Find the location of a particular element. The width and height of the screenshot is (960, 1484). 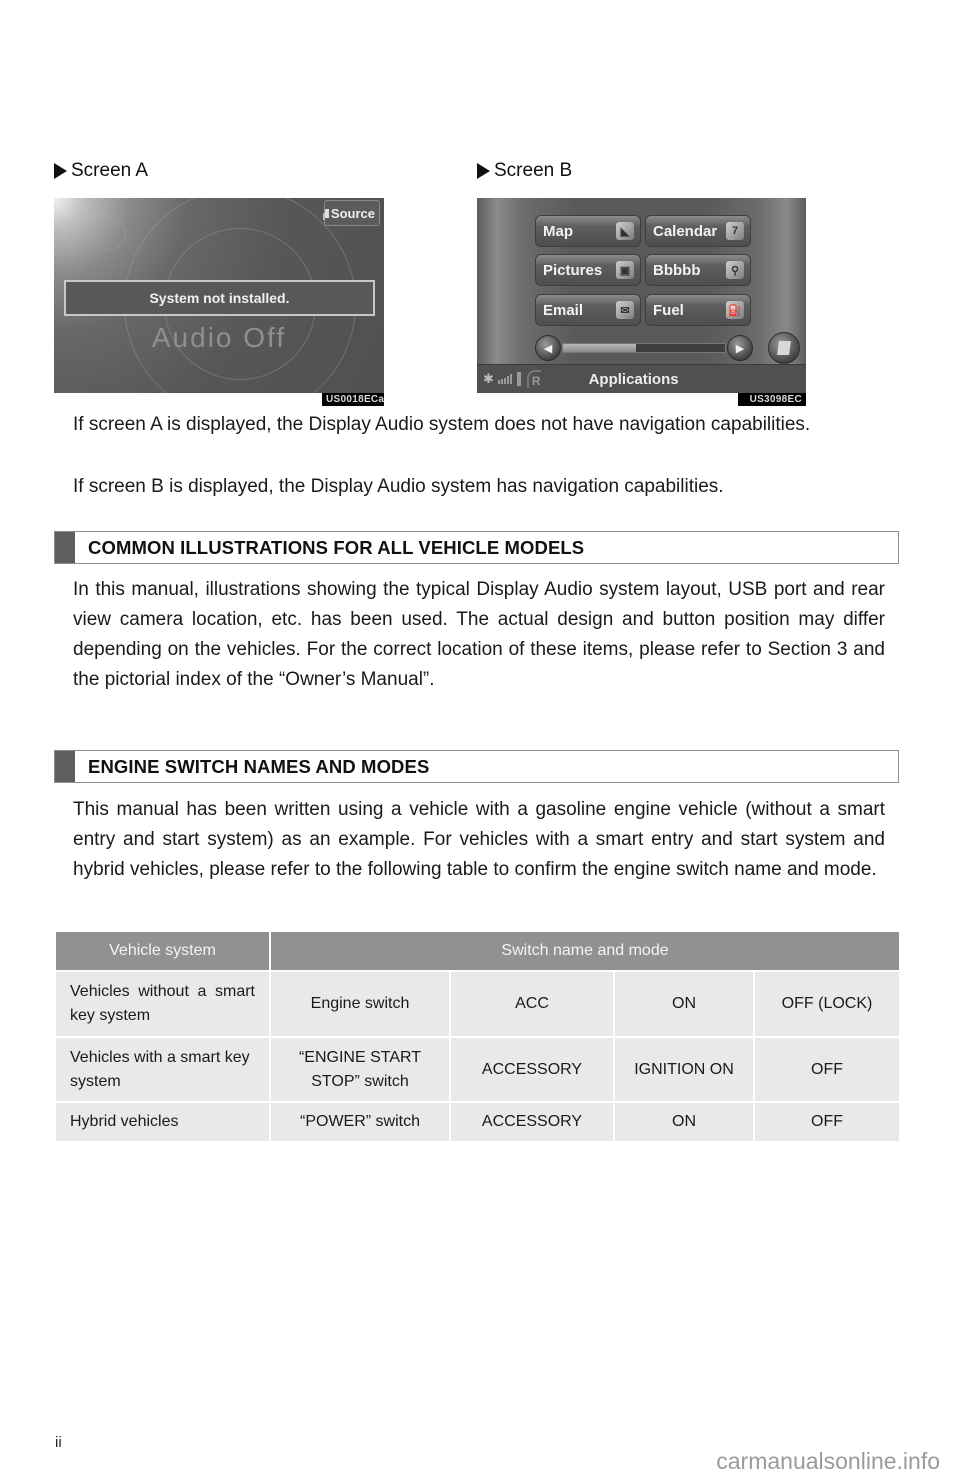

map-icon: ◣ is located at coordinates (625, 231).